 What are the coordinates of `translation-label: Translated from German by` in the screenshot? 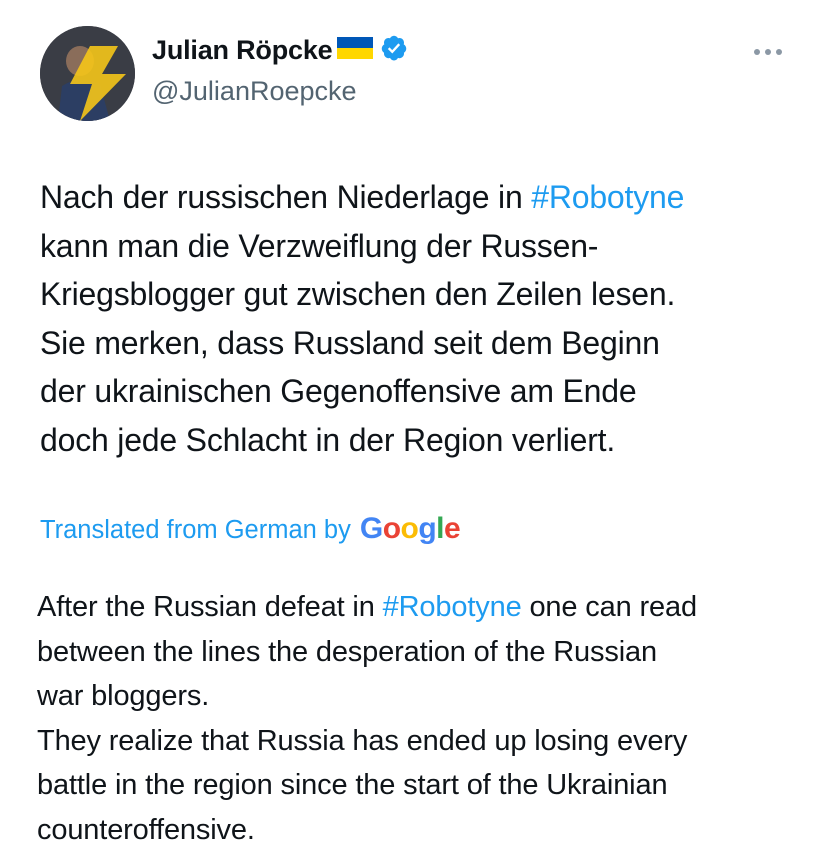 It's located at (195, 530).